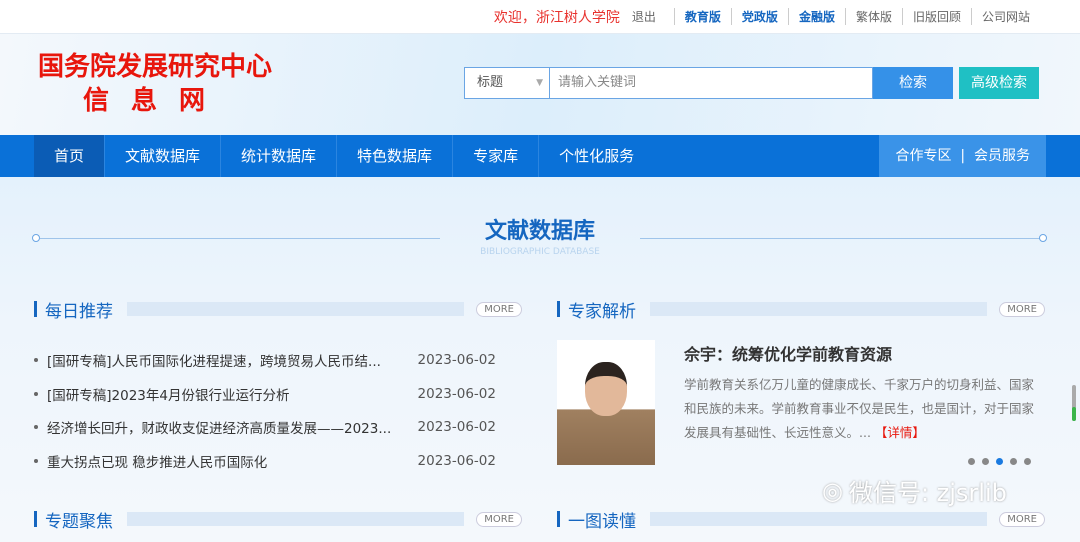 Image resolution: width=1080 pixels, height=542 pixels. I want to click on topics-more-button: MORE, so click(499, 519).